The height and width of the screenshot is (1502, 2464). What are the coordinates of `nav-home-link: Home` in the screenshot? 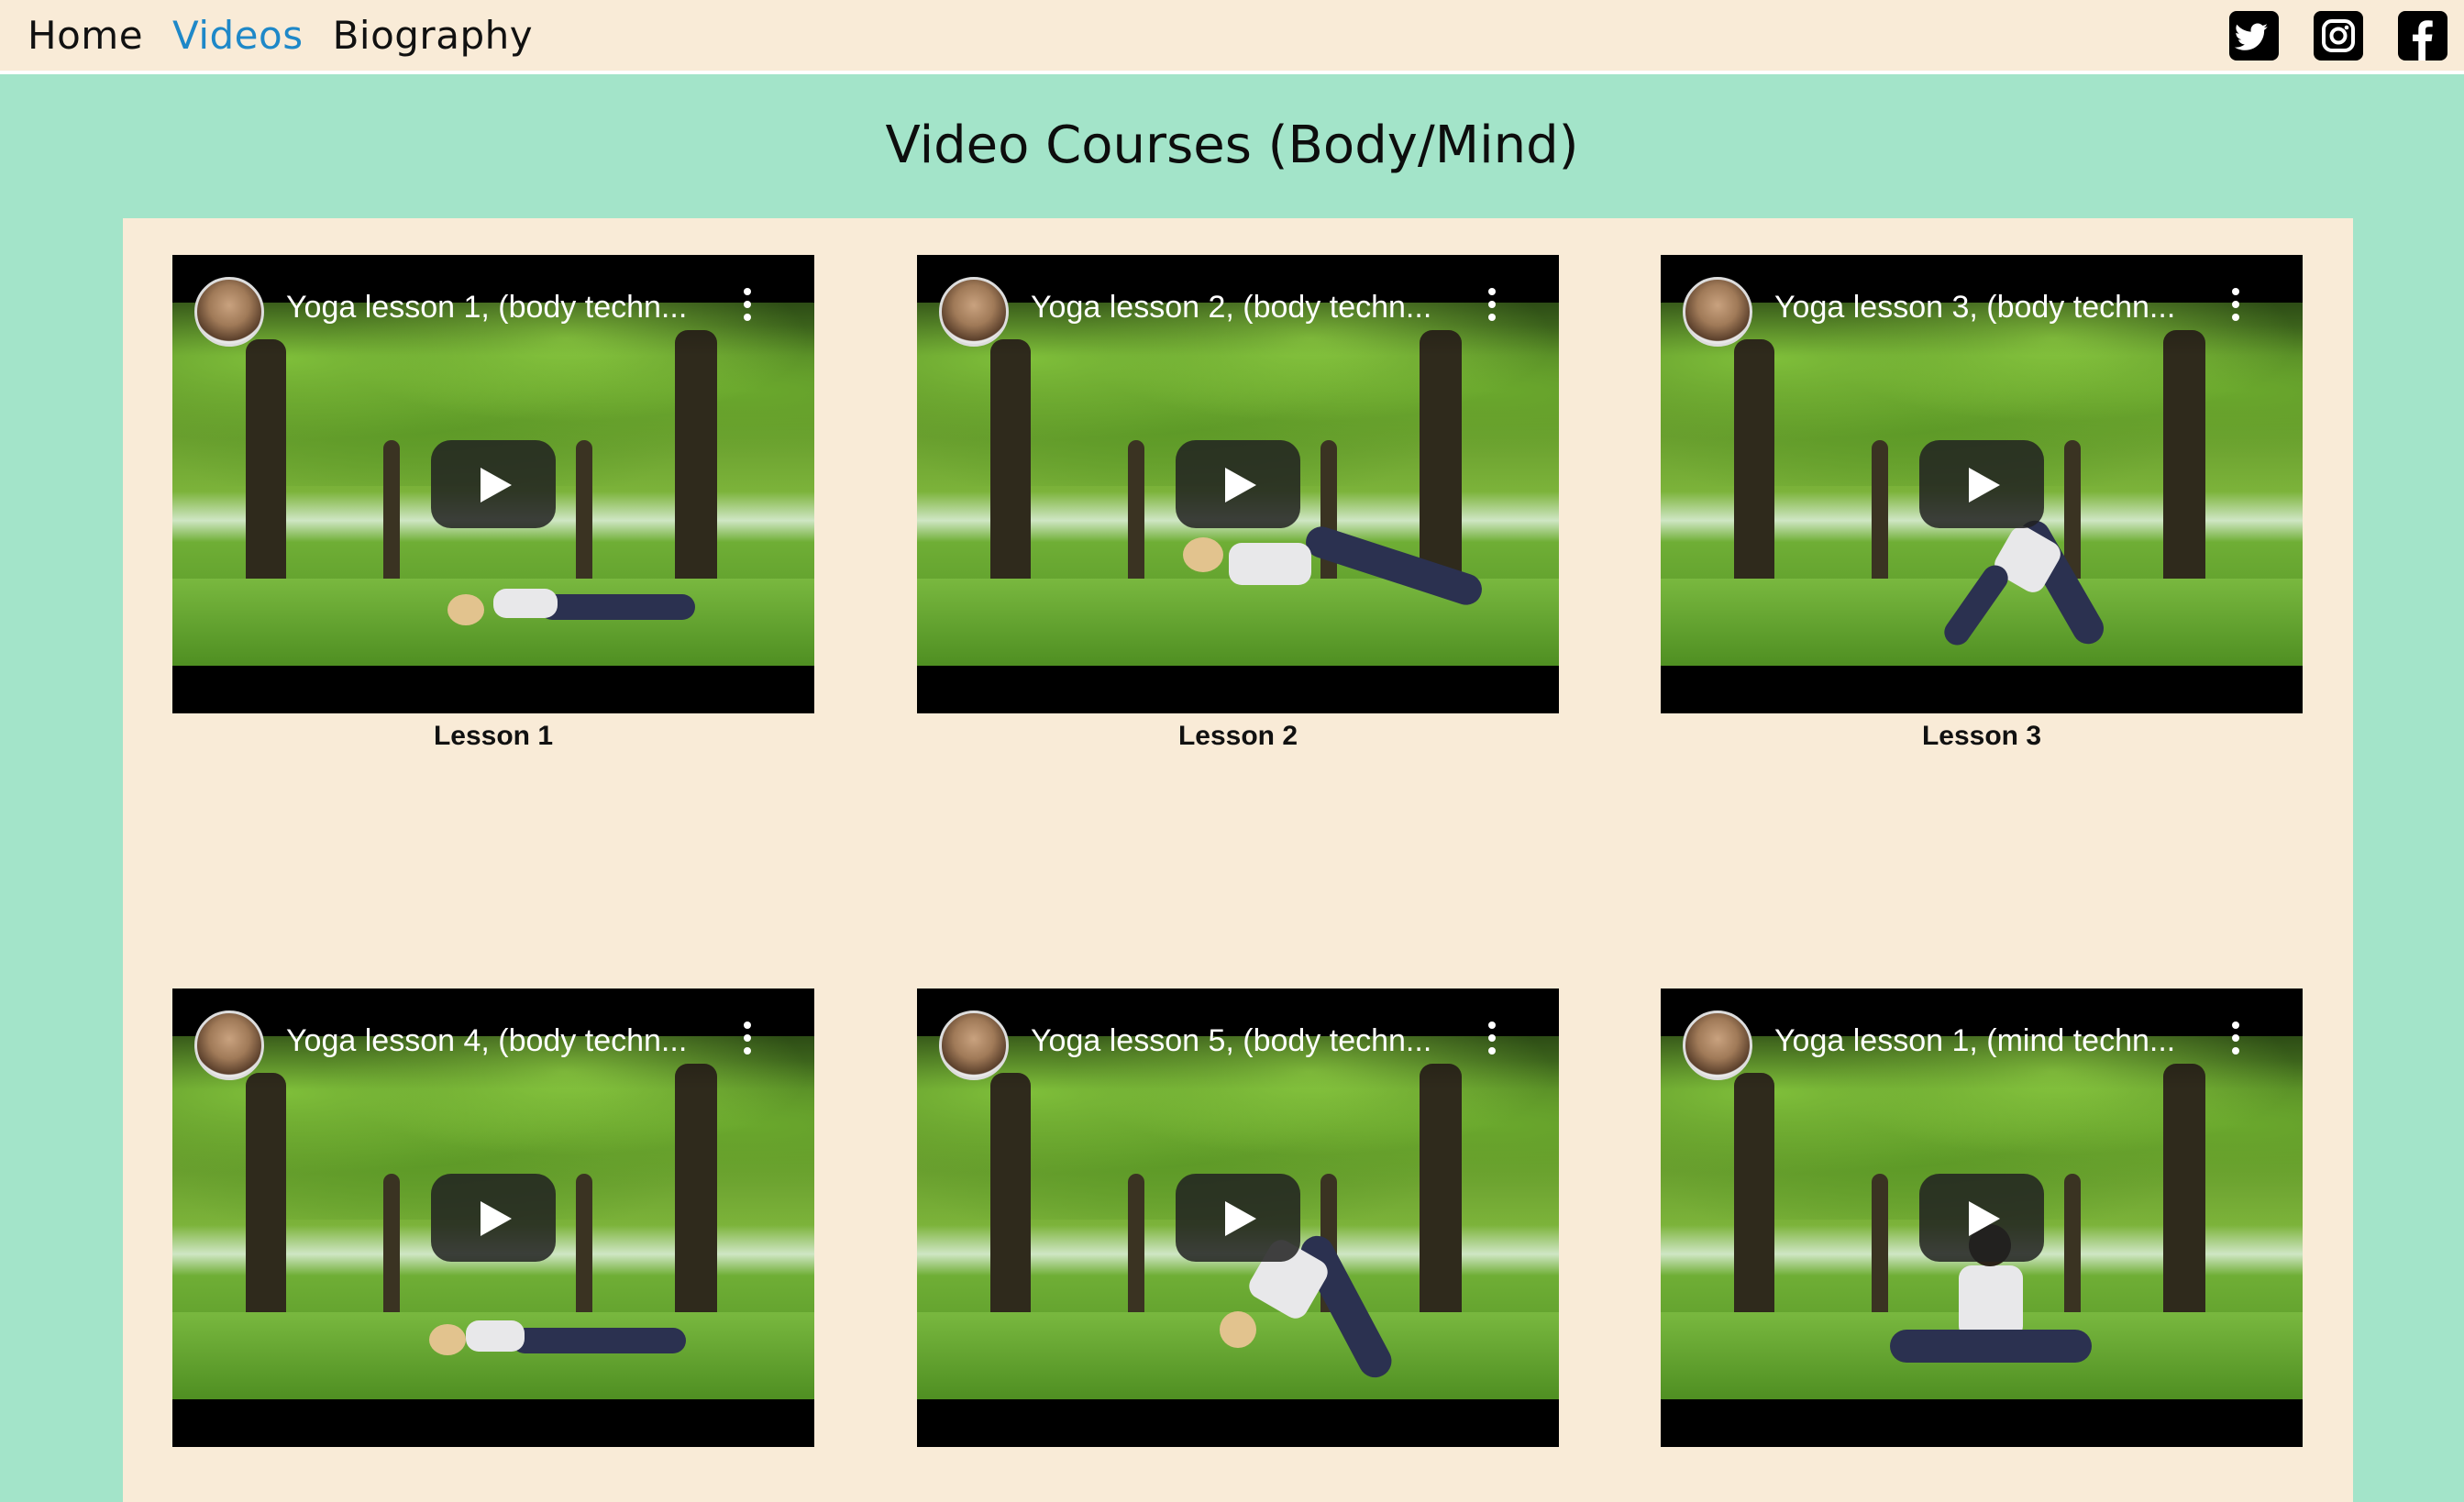 It's located at (85, 35).